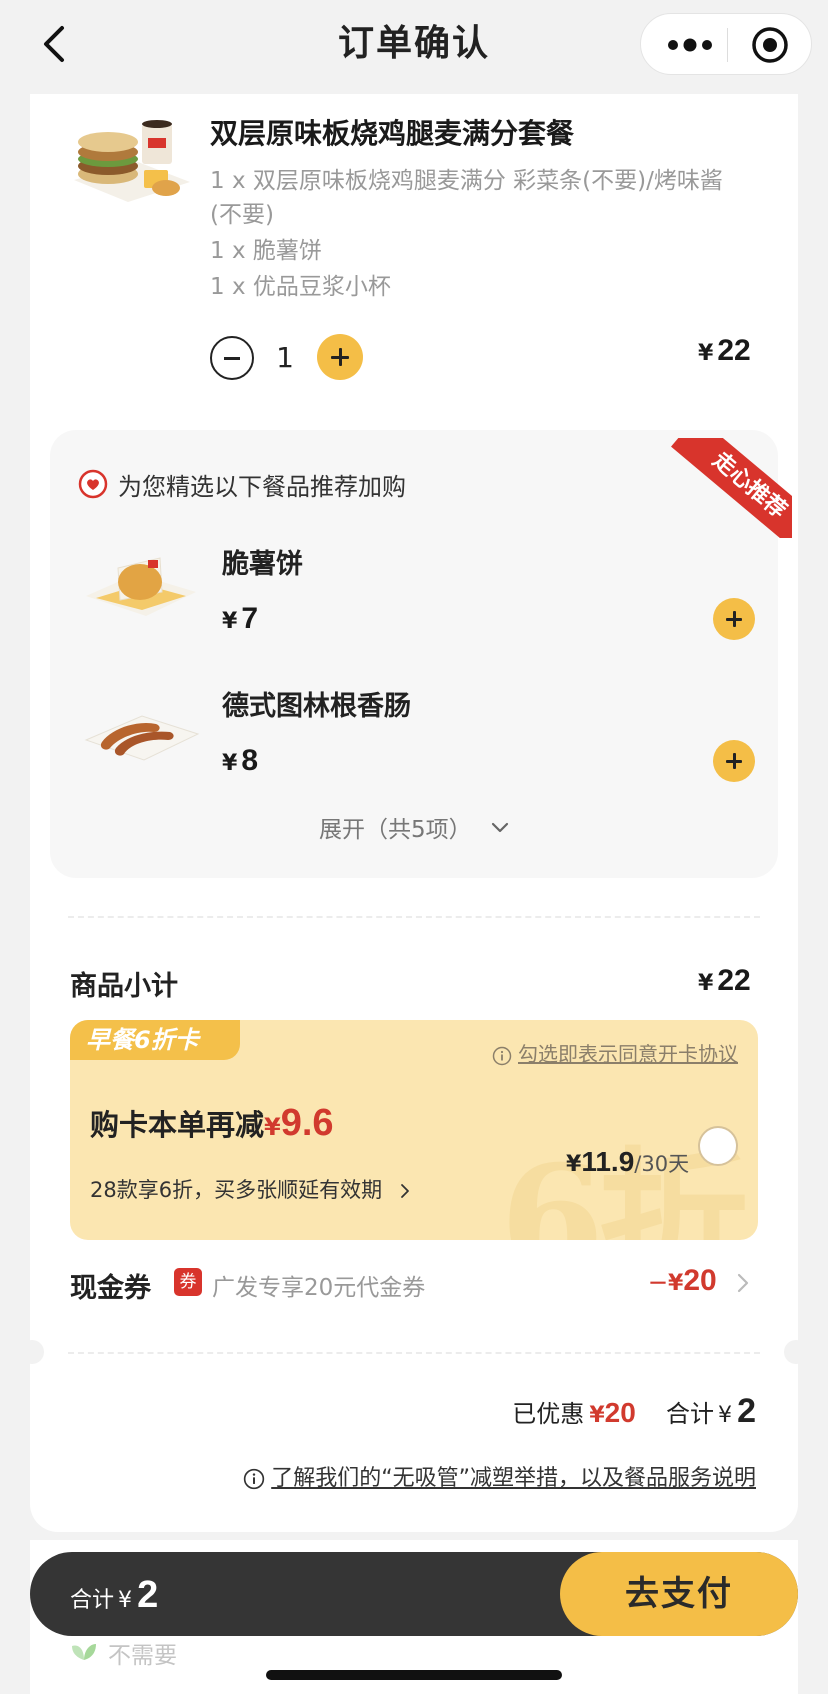 The image size is (828, 1694). Describe the element at coordinates (395, 830) in the screenshot. I see `expand-label: 展开（共5项）` at that location.